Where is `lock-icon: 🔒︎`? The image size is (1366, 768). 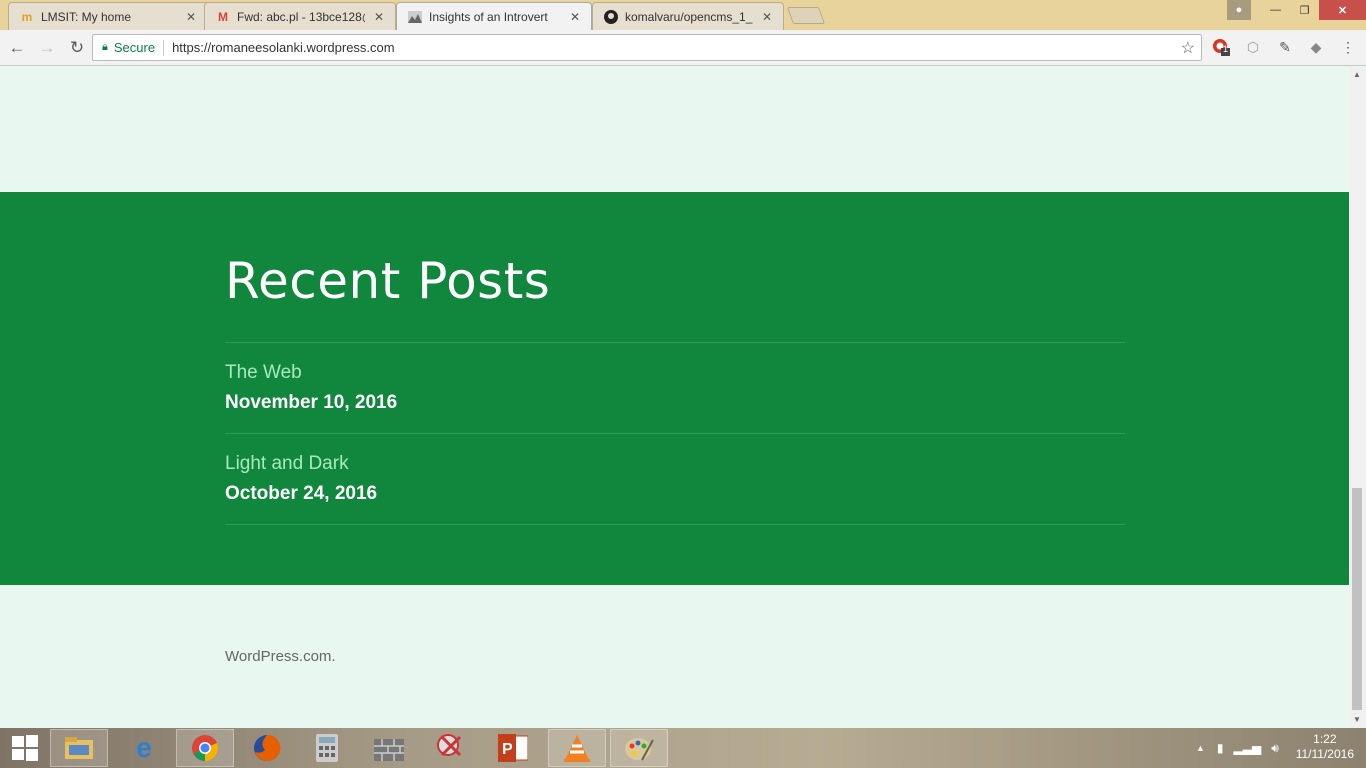 lock-icon: 🔒︎ is located at coordinates (105, 47).